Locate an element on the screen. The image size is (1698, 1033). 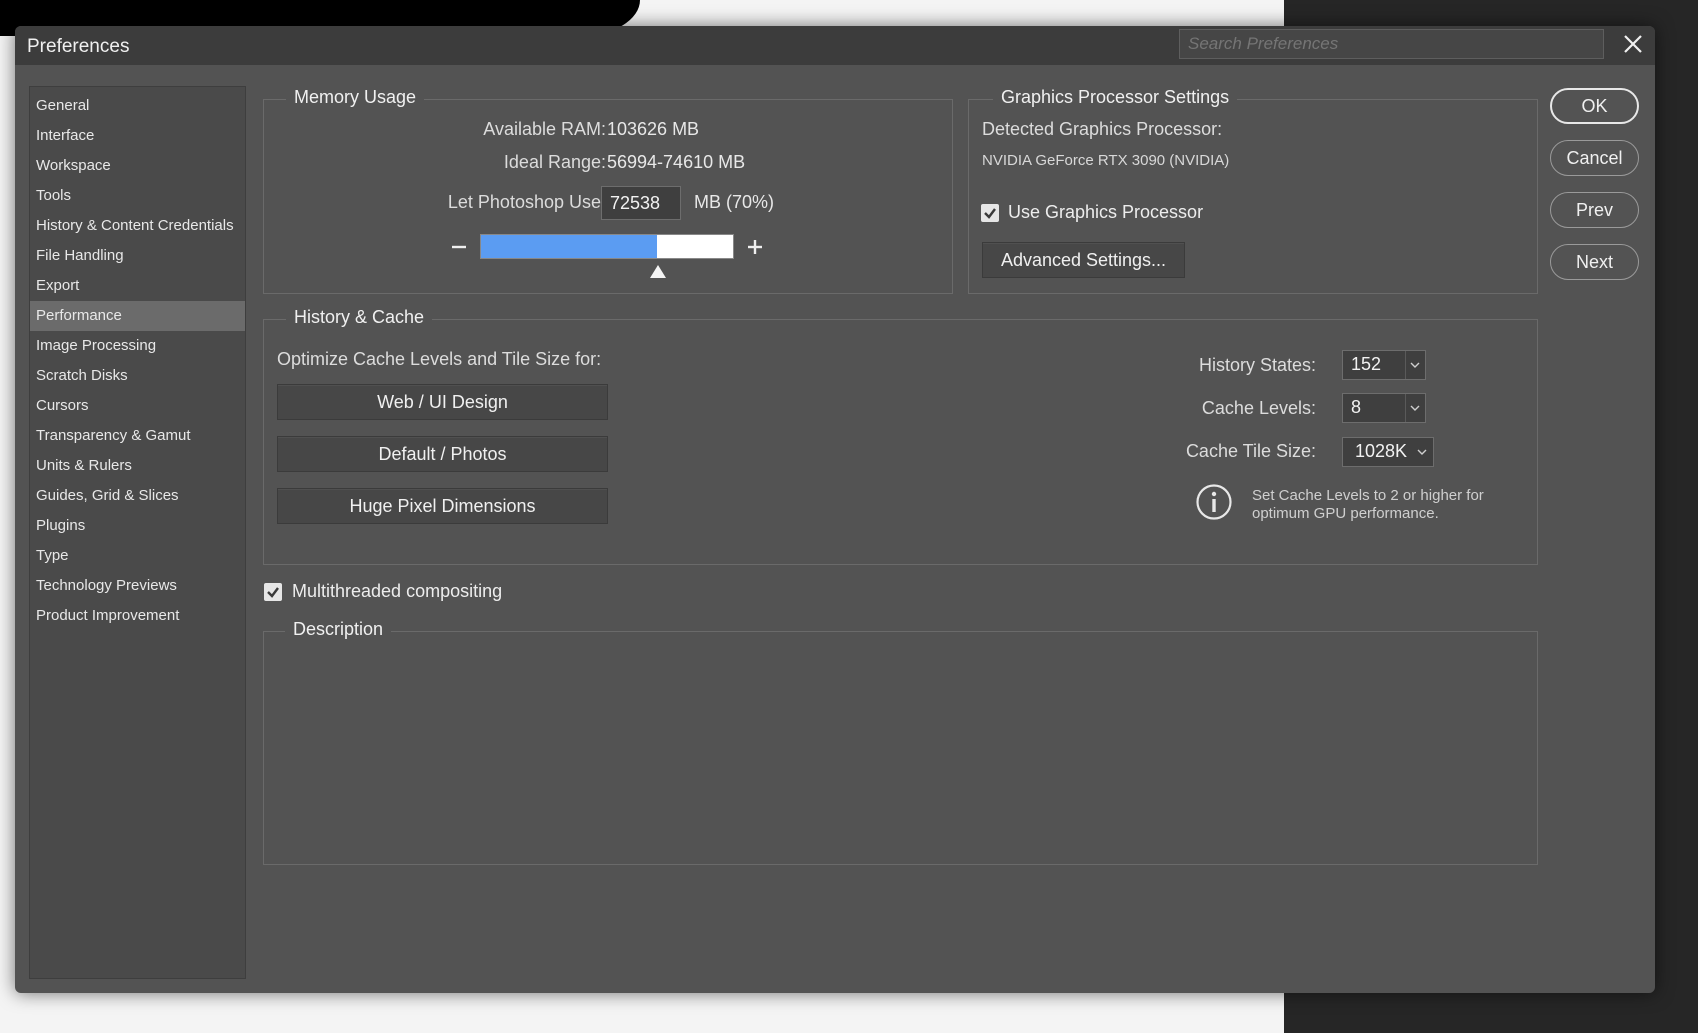
use-gpu-checkbox is located at coordinates (990, 213).